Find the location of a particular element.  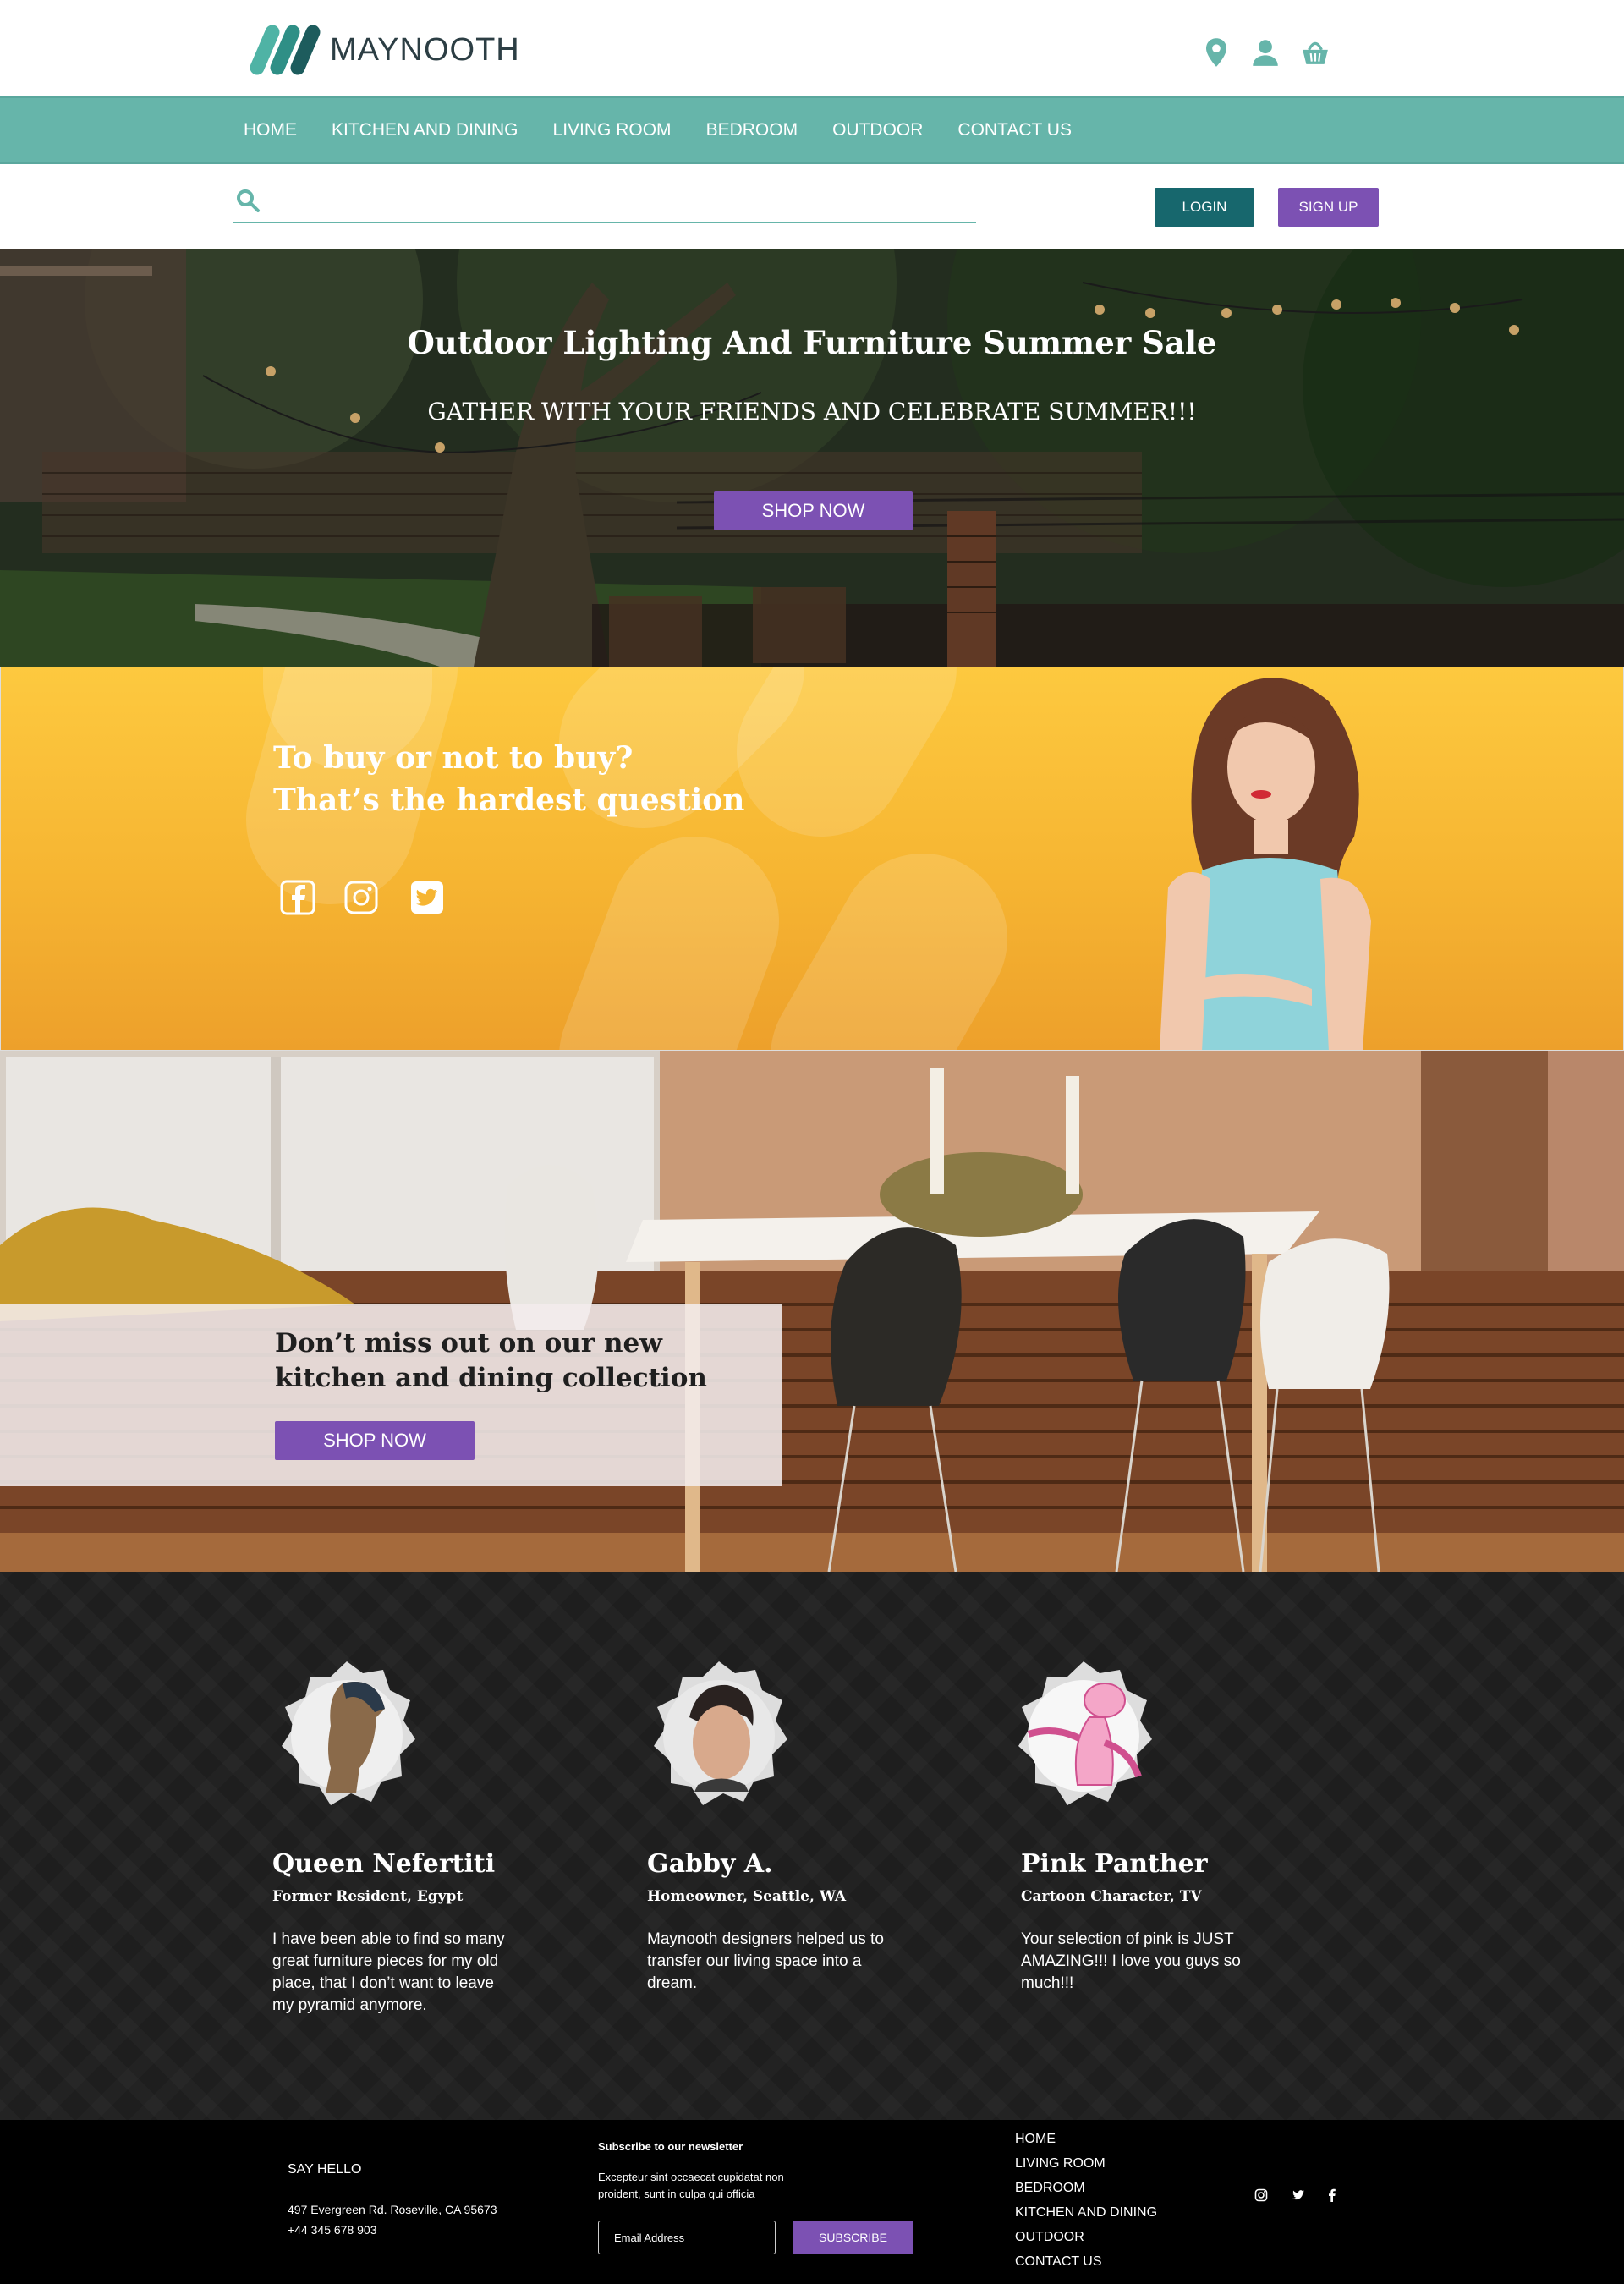

quote-line: great furniture pieces for my old is located at coordinates (386, 1961).